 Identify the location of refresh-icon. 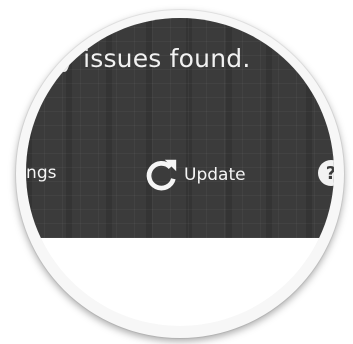
(161, 175).